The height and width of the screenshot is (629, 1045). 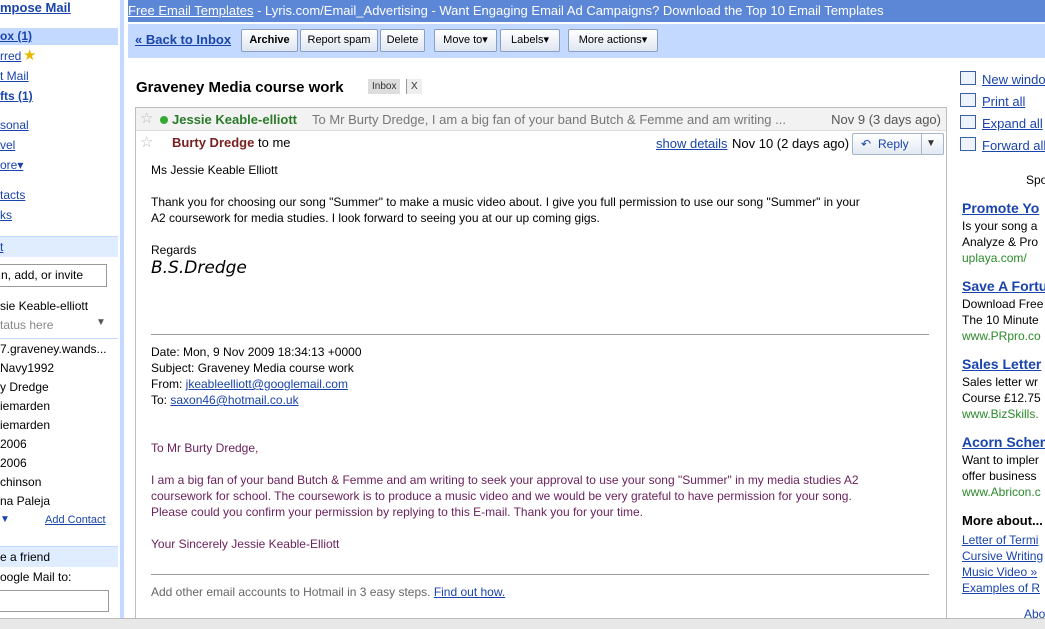 What do you see at coordinates (1013, 145) in the screenshot?
I see `forward-all-link: Forward all` at bounding box center [1013, 145].